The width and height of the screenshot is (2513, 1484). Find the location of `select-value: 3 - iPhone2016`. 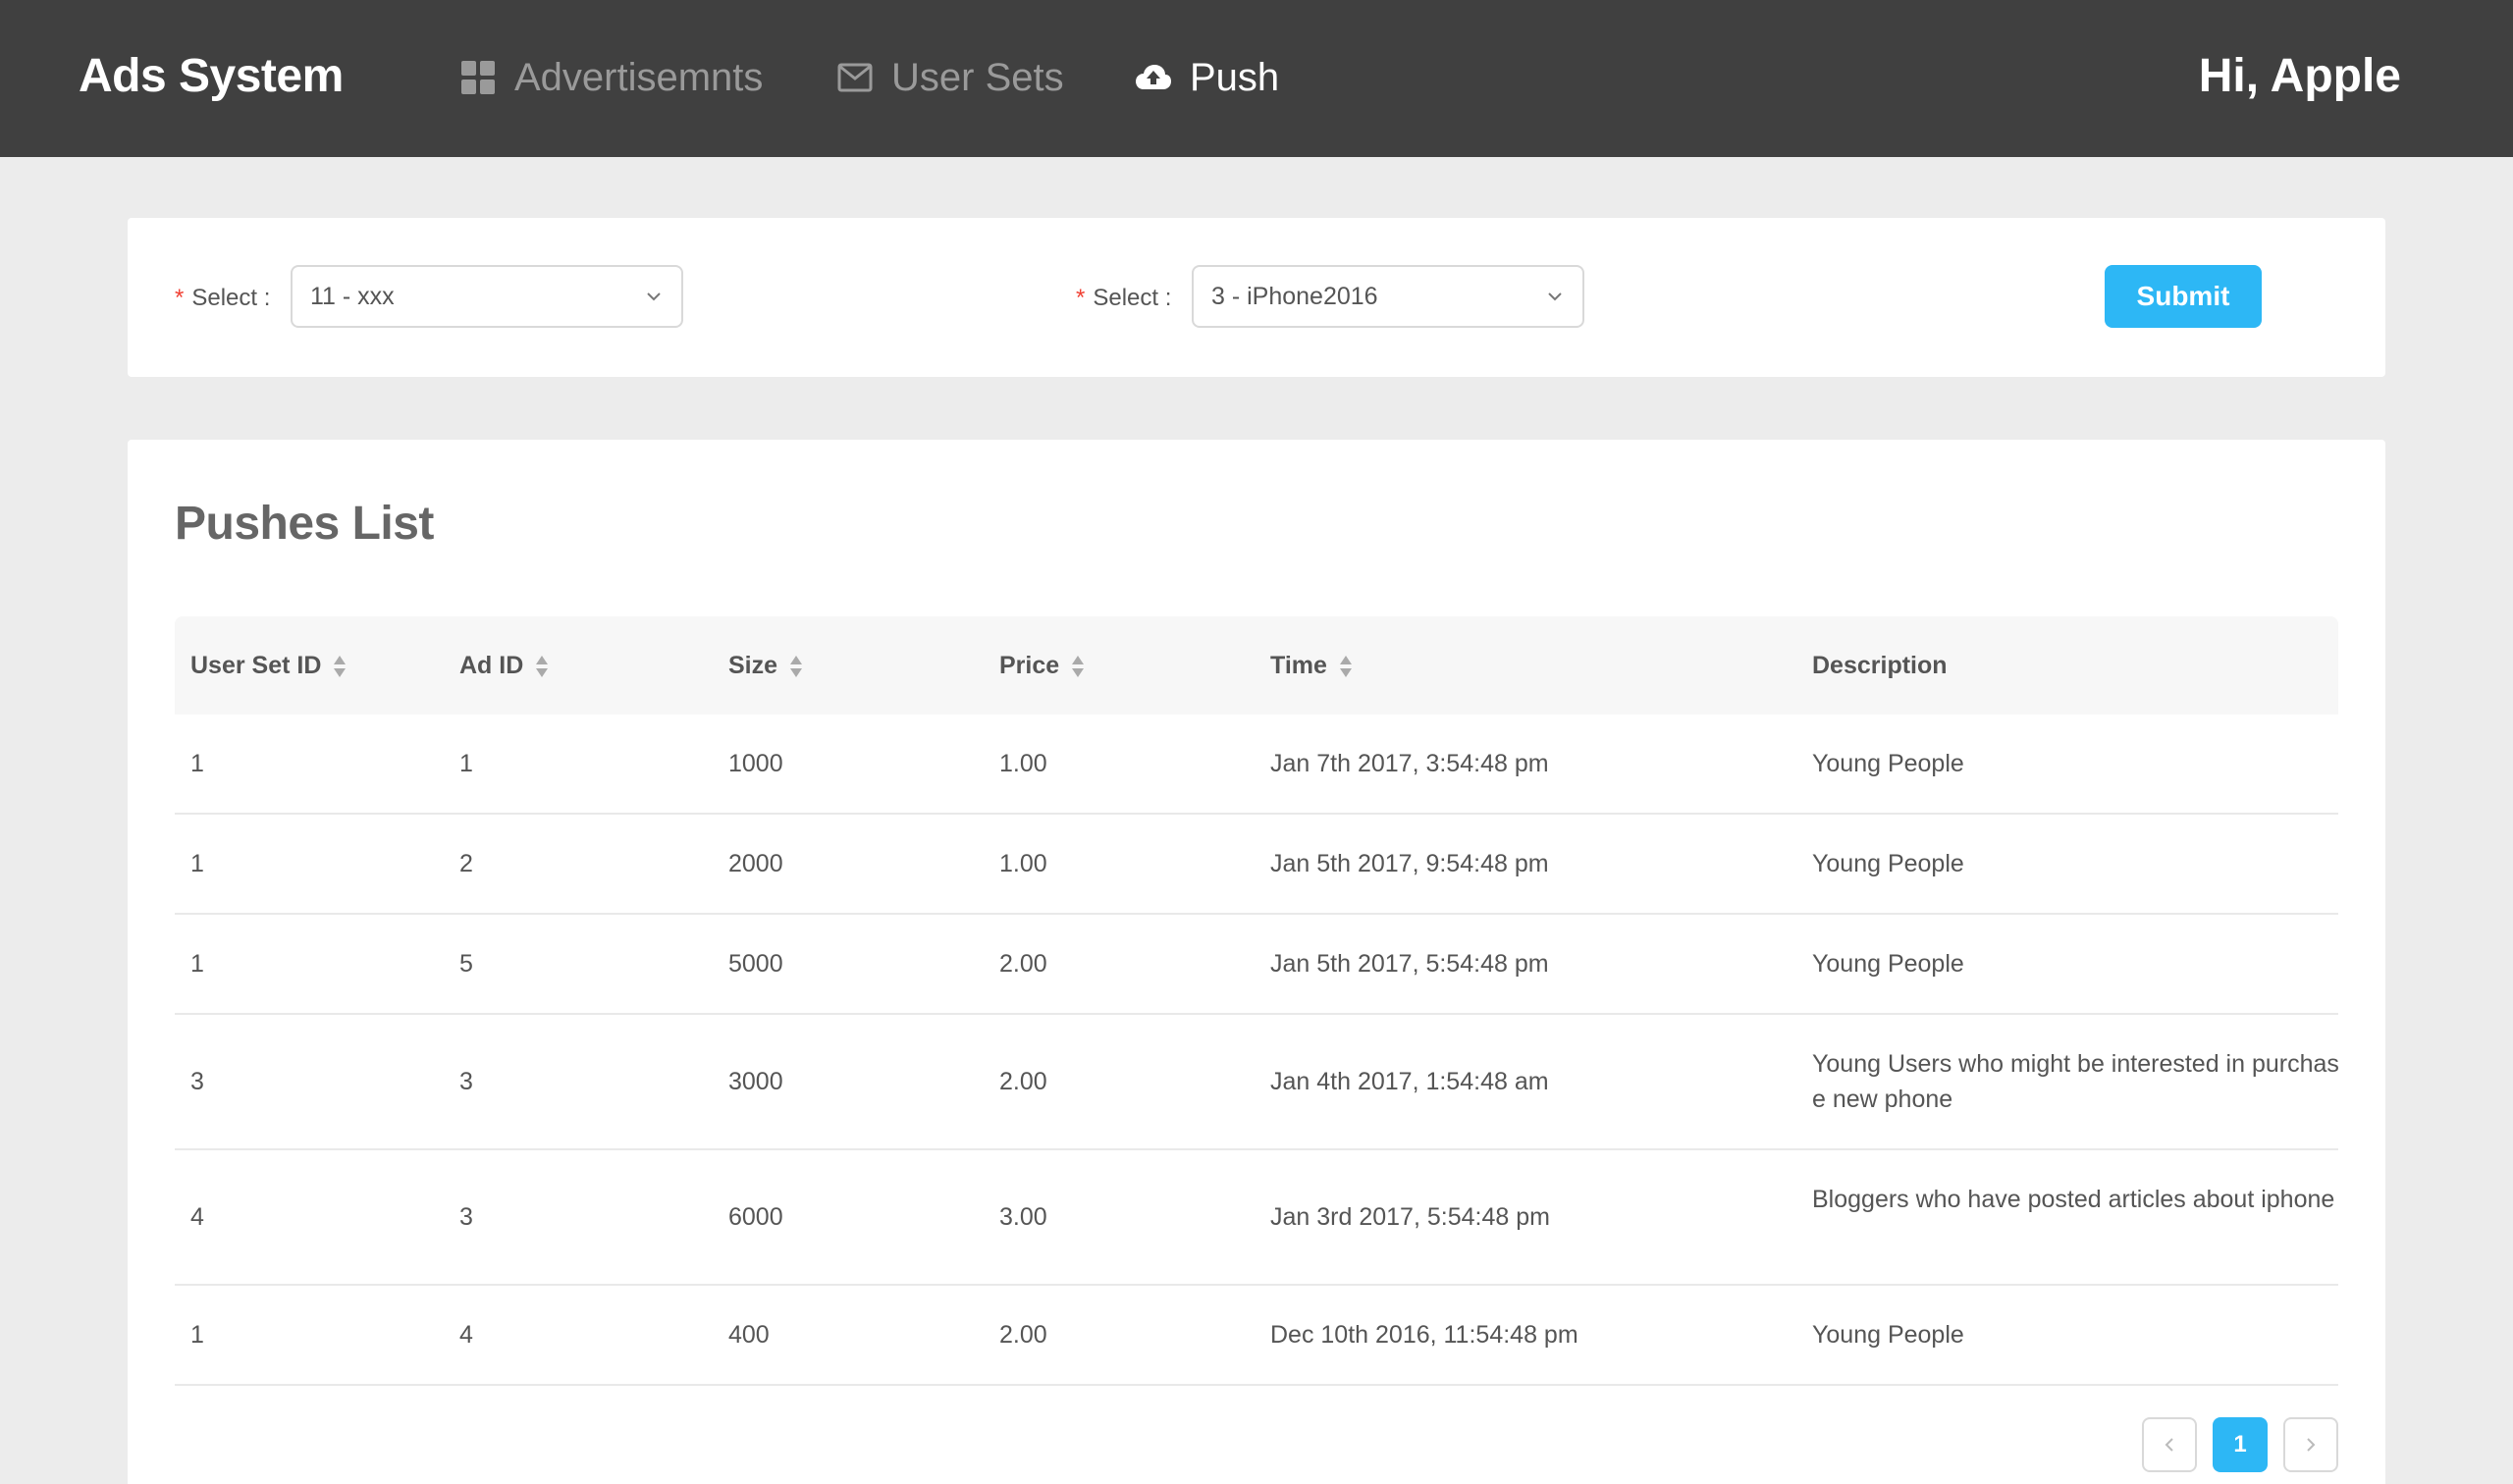

select-value: 3 - iPhone2016 is located at coordinates (1295, 296).